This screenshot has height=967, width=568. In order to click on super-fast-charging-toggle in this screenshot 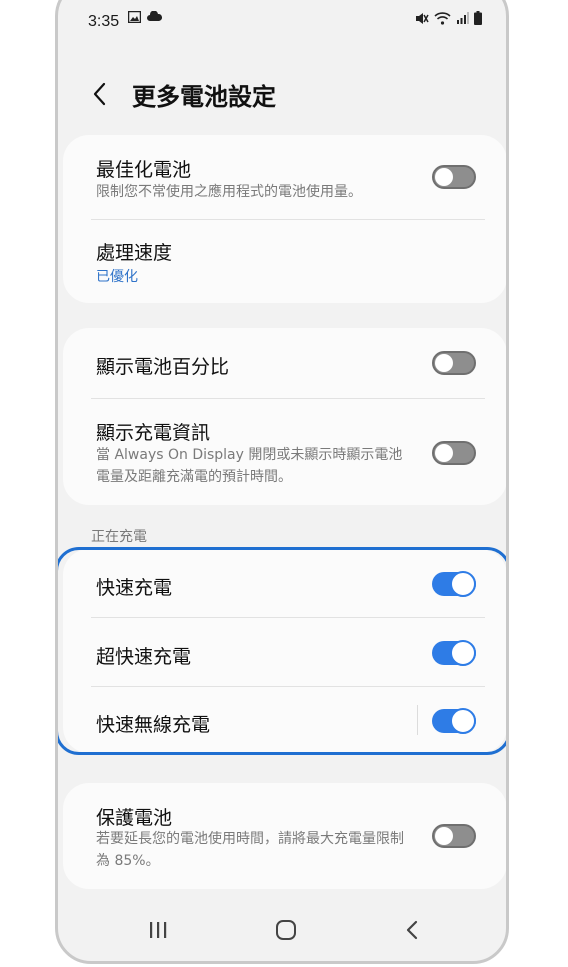, I will do `click(454, 653)`.